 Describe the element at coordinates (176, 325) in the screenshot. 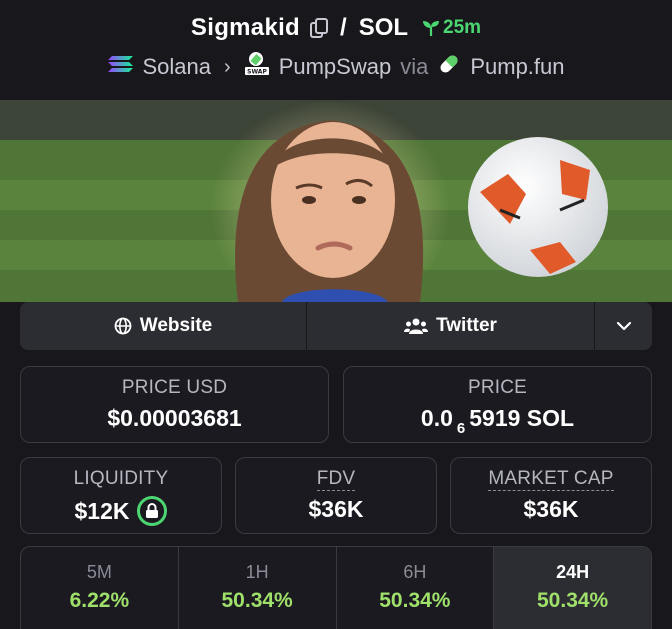

I see `website-label: Website` at that location.